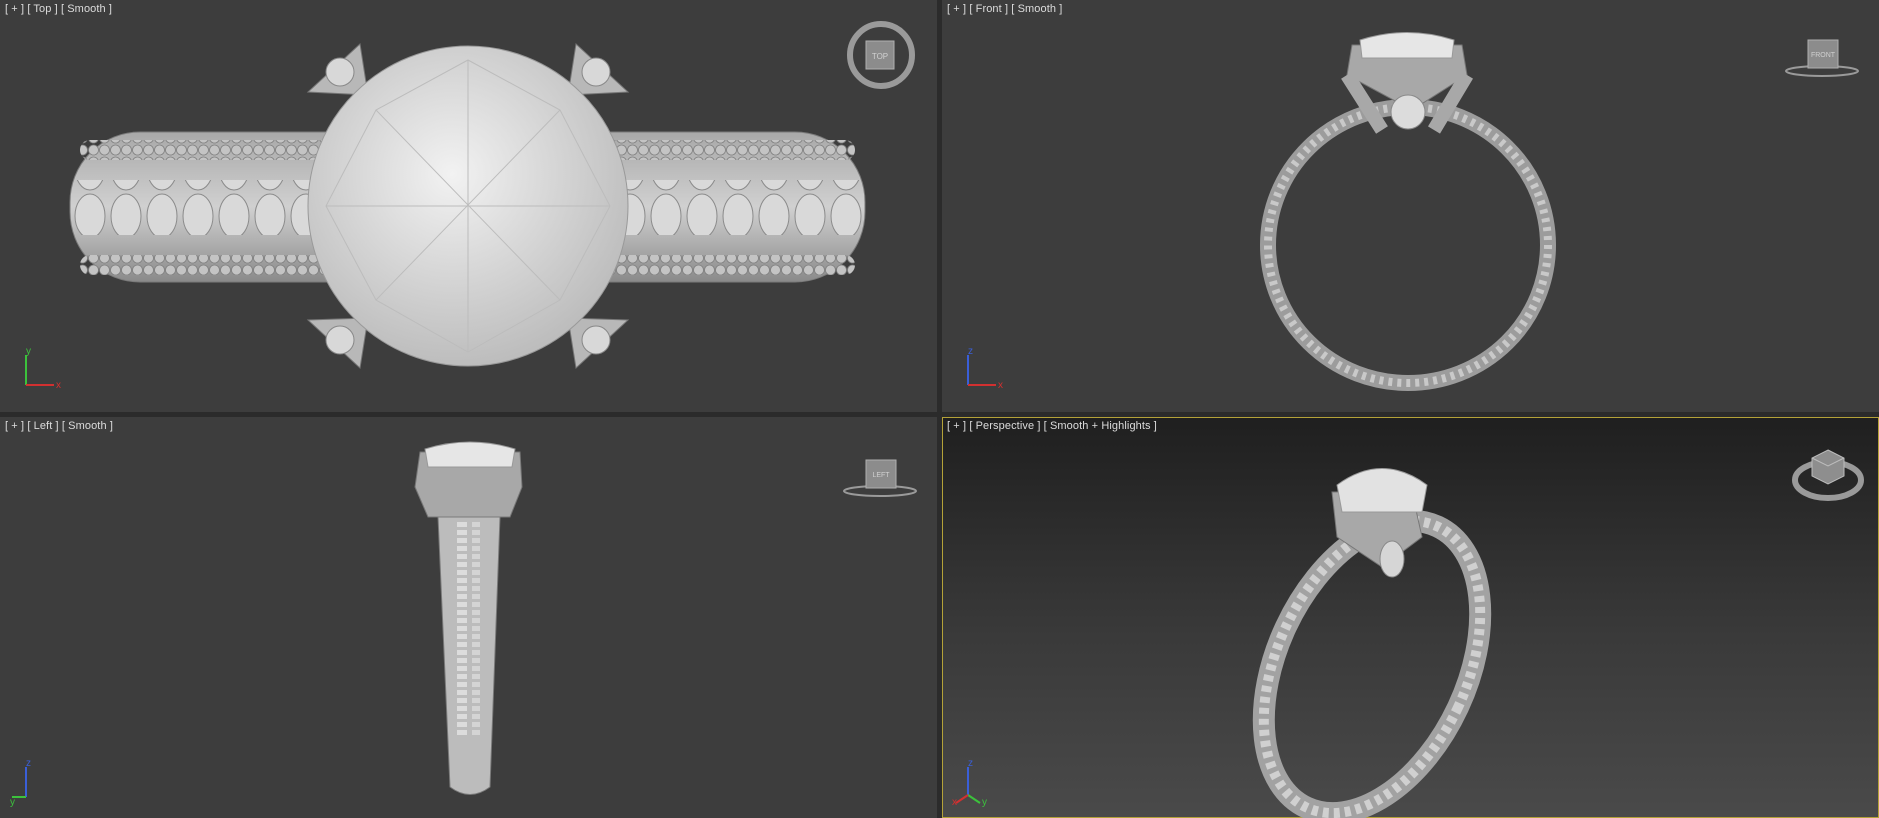  Describe the element at coordinates (977, 784) in the screenshot. I see `axis-tripod-perspective: z y x` at that location.